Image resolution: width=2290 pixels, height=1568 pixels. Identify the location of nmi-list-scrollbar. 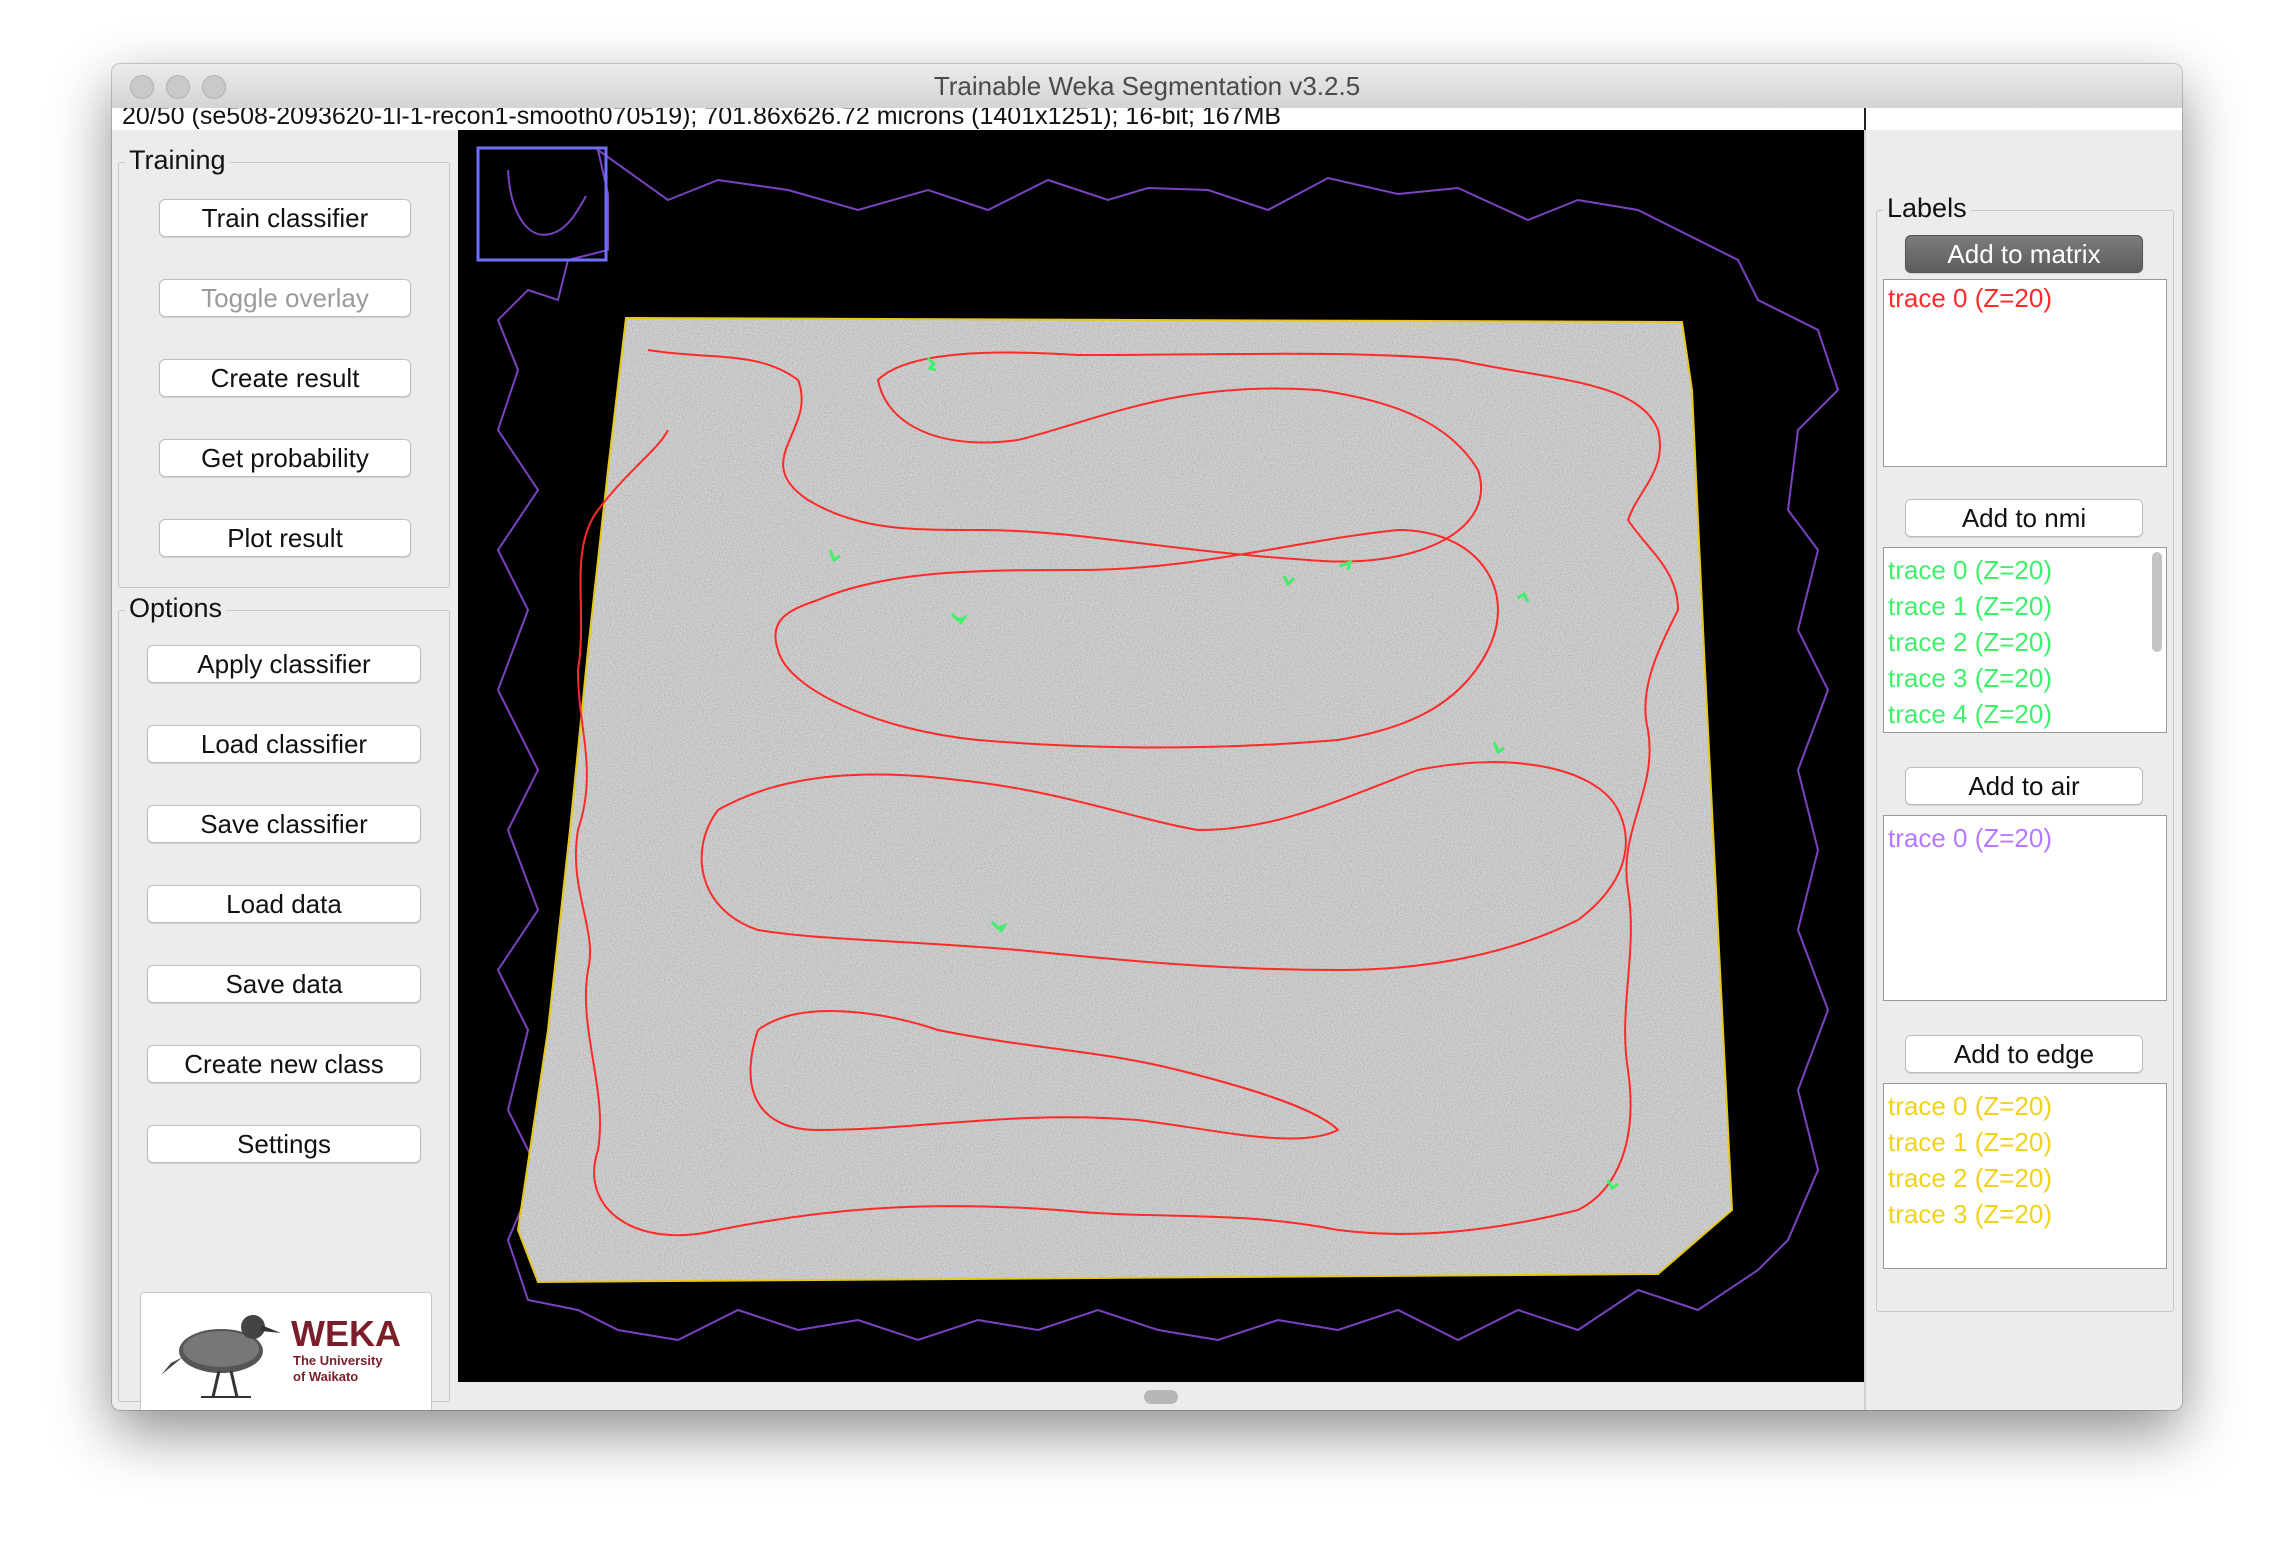
(2157, 602).